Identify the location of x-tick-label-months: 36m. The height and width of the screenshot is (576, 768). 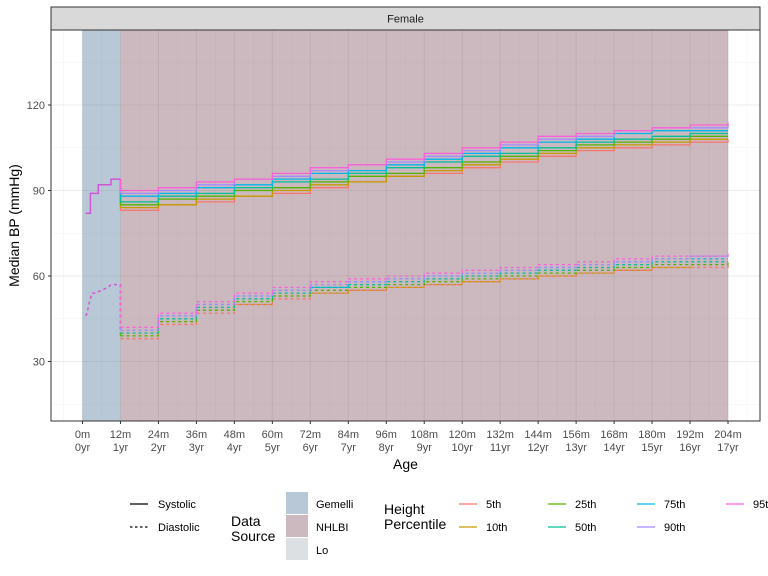
(196, 435).